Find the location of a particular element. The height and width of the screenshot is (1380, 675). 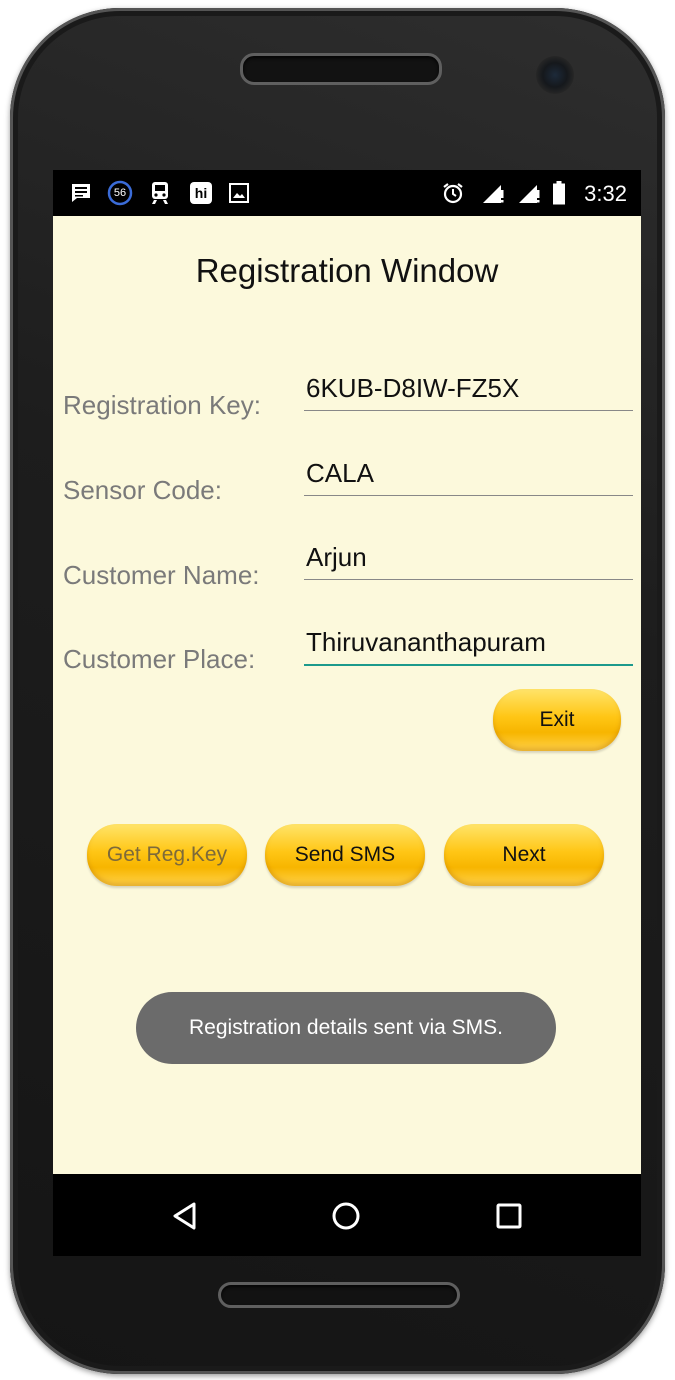

message-icon is located at coordinates (81, 193).